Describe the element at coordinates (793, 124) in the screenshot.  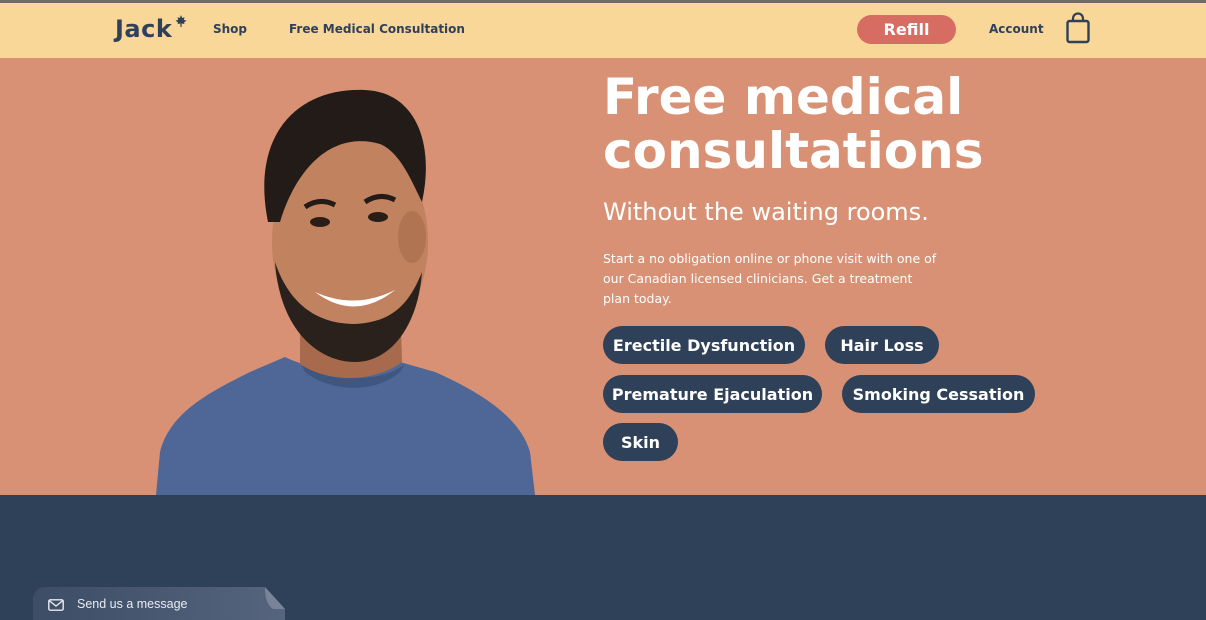
I see `hero-title: Free medical consultations` at that location.